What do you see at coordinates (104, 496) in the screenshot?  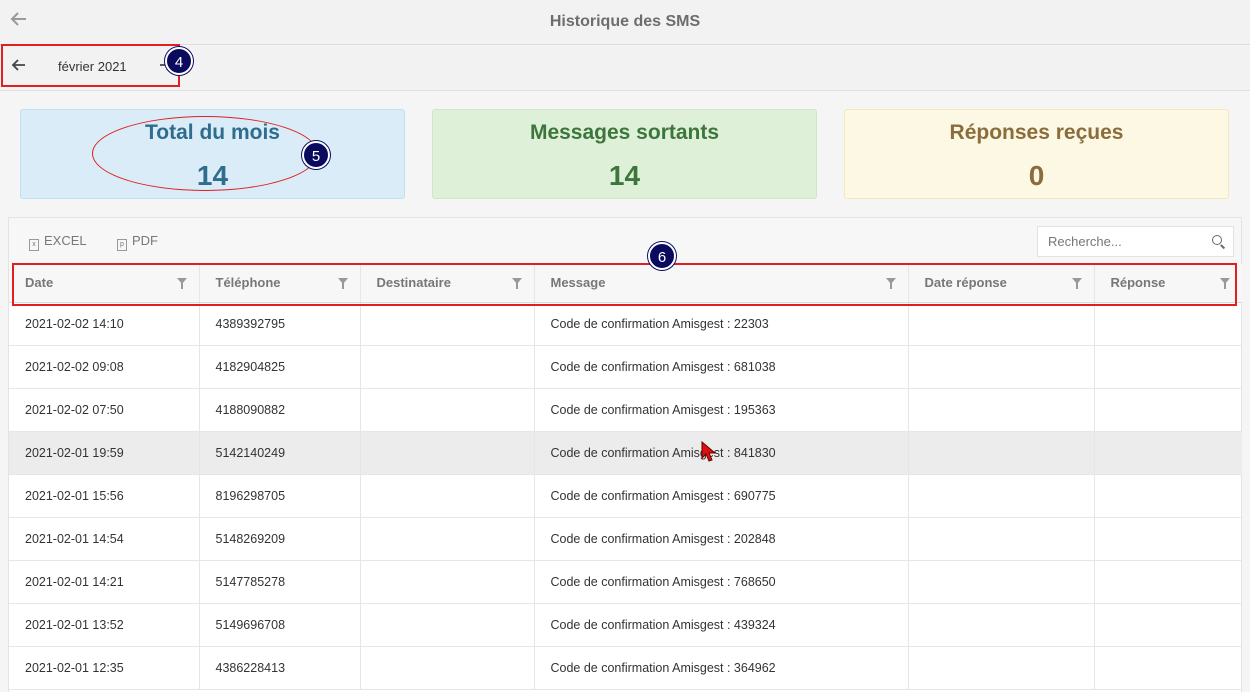 I see `table-cell: 2021-02-01 15:56` at bounding box center [104, 496].